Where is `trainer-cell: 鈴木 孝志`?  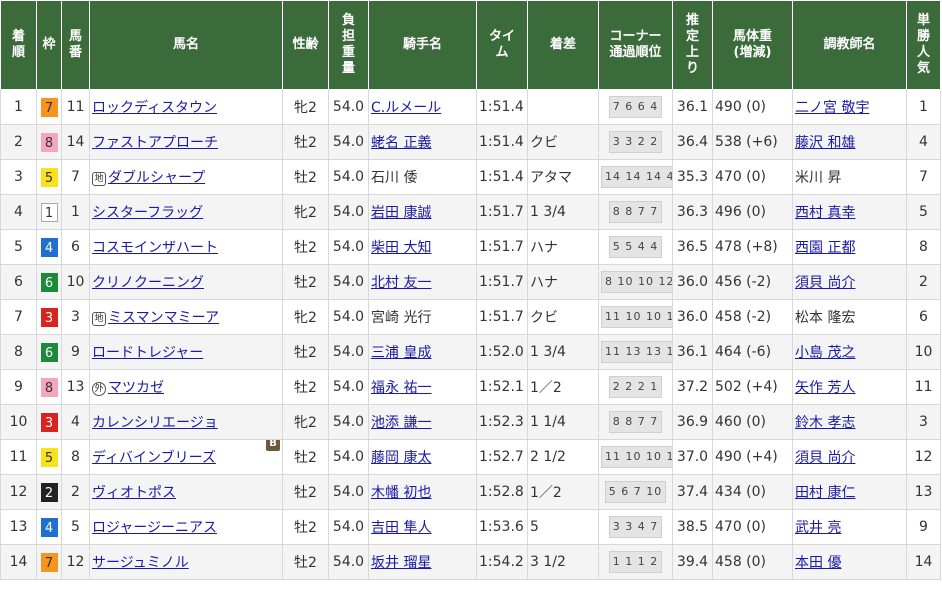 trainer-cell: 鈴木 孝志 is located at coordinates (849, 422).